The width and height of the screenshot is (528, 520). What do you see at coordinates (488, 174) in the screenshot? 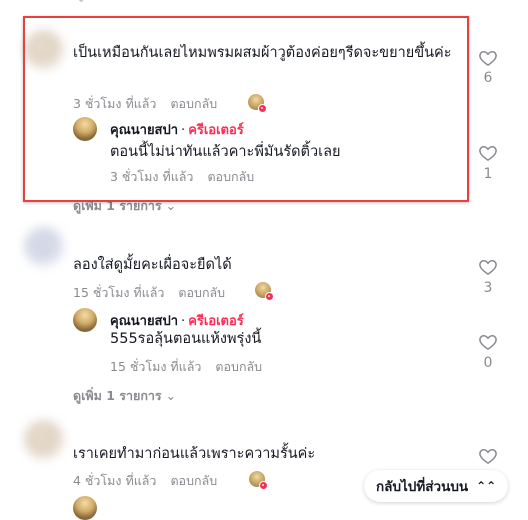
I see `like-count: 1` at bounding box center [488, 174].